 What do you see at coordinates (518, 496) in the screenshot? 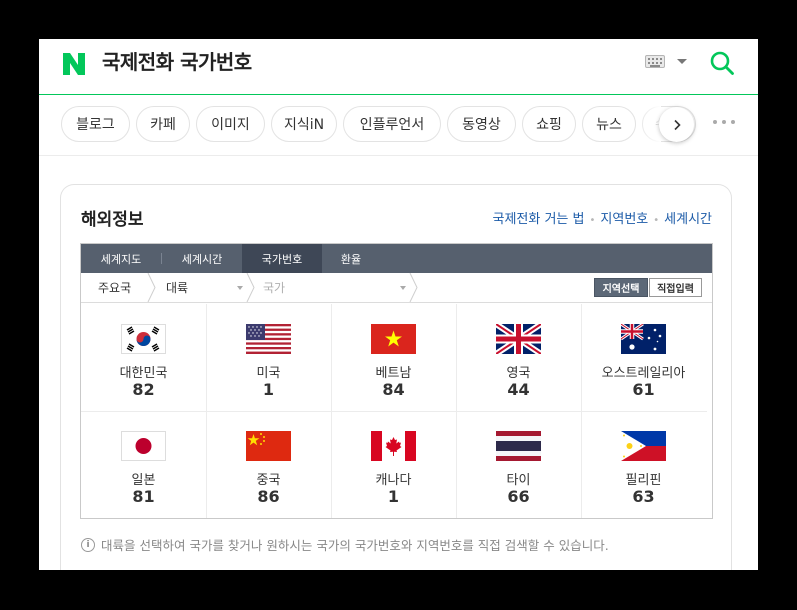
I see `country-code: 66` at bounding box center [518, 496].